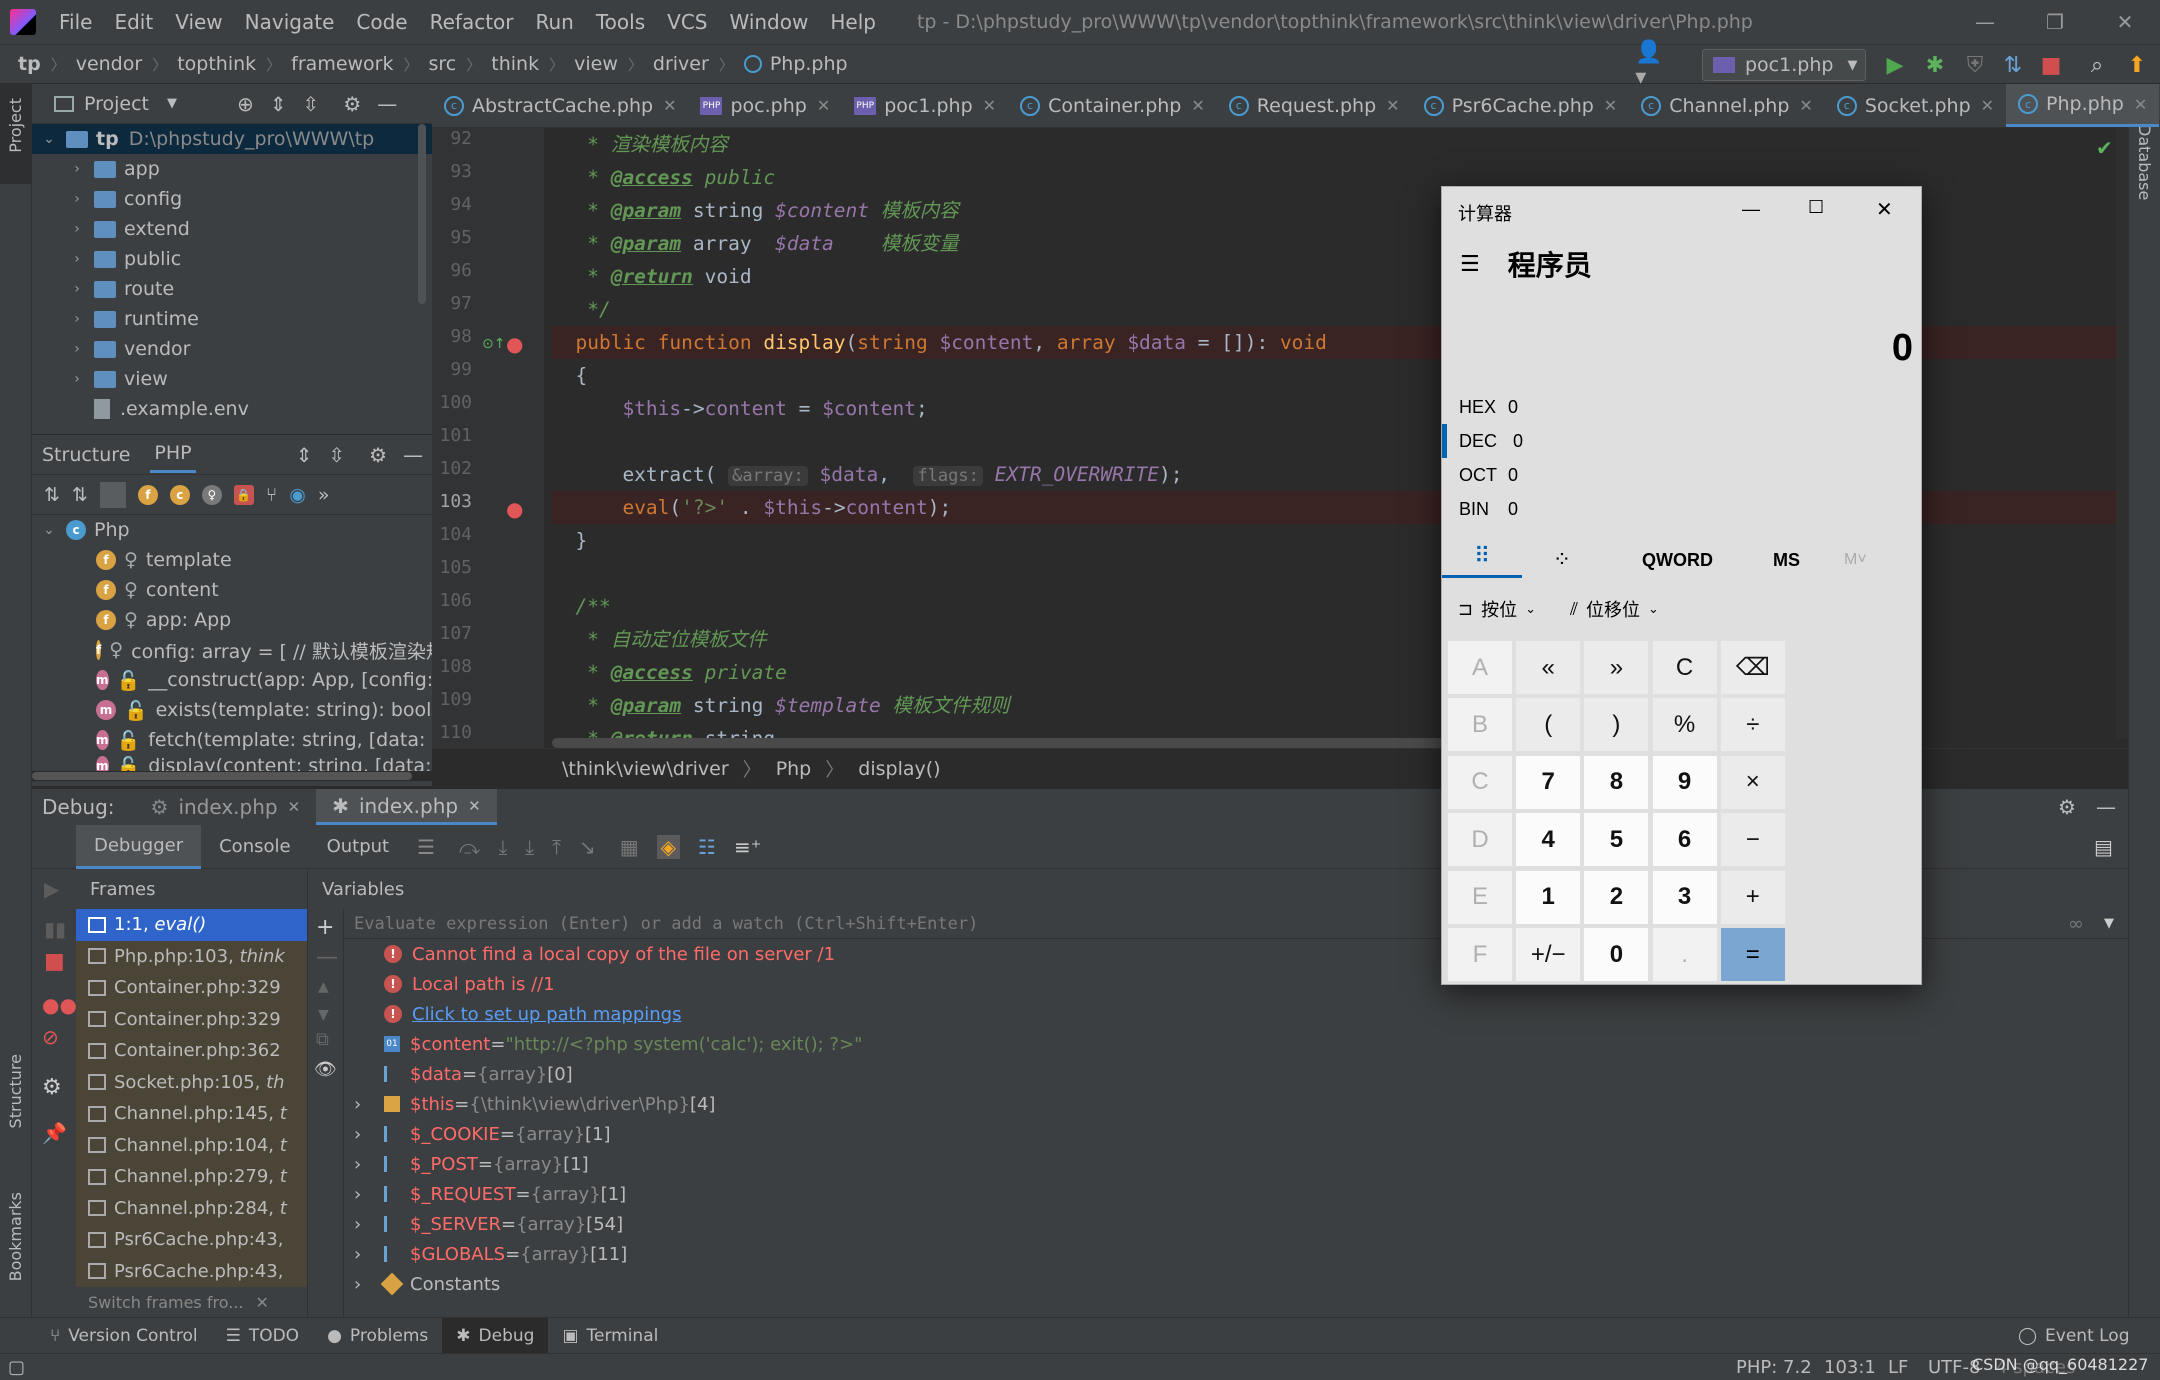  What do you see at coordinates (514, 509) in the screenshot?
I see `breakpoint-icon: ●` at bounding box center [514, 509].